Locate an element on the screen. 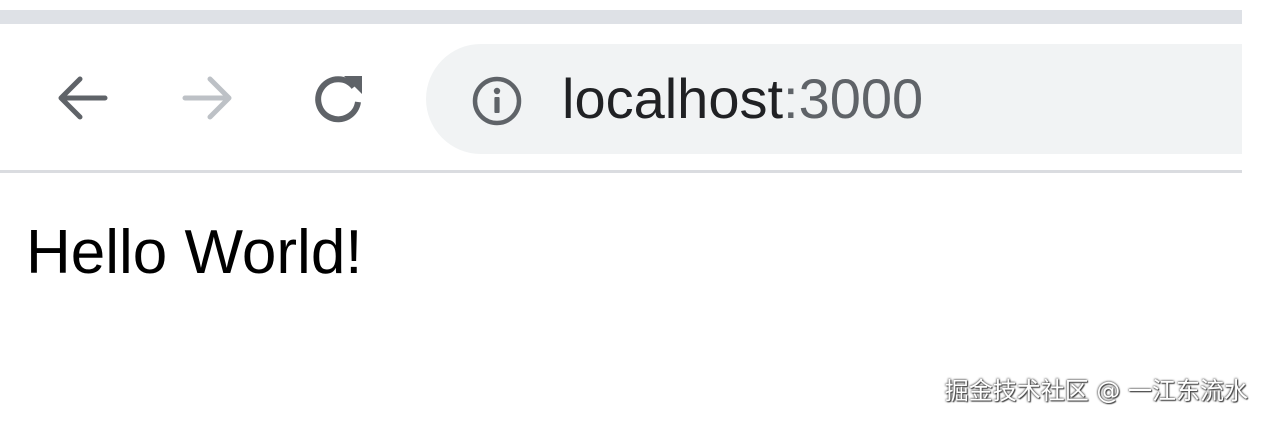 Image resolution: width=1264 pixels, height=422 pixels. url-text: localhost:3000 is located at coordinates (742, 99).